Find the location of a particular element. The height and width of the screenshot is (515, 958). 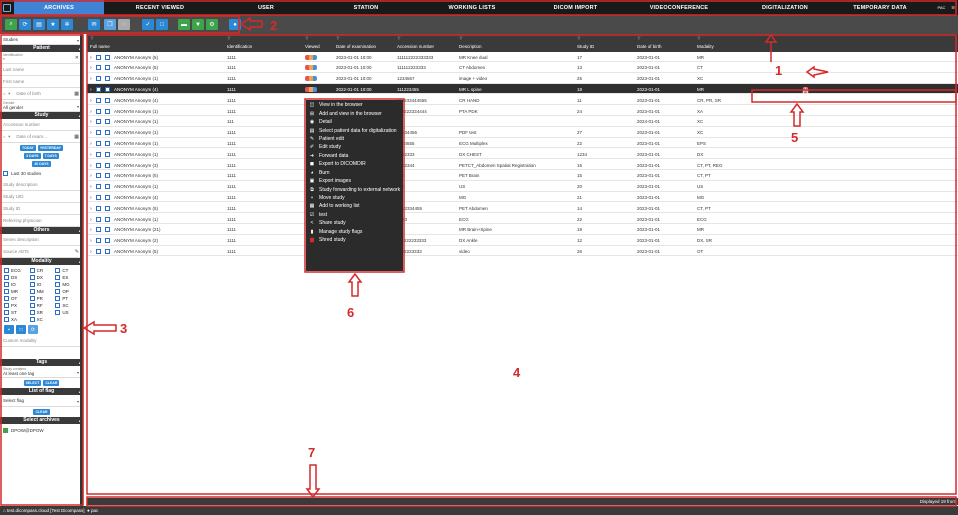

modality-option: US is located at coordinates (67, 312).